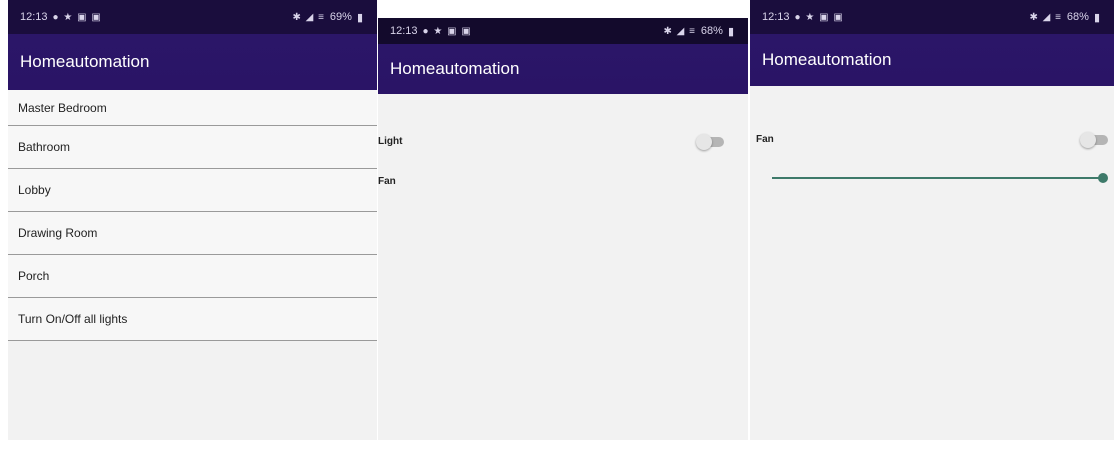 The image size is (1114, 449). What do you see at coordinates (192, 233) in the screenshot?
I see `list-item-drawing-room: Drawing Room` at bounding box center [192, 233].